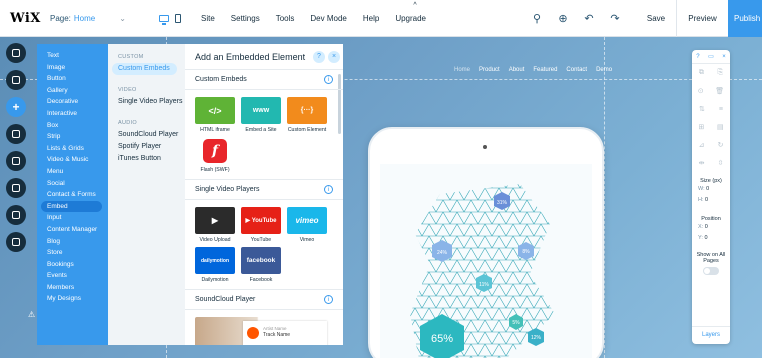 This screenshot has height=358, width=762. Describe the element at coordinates (16, 215) in the screenshot. I see `list-button` at that location.